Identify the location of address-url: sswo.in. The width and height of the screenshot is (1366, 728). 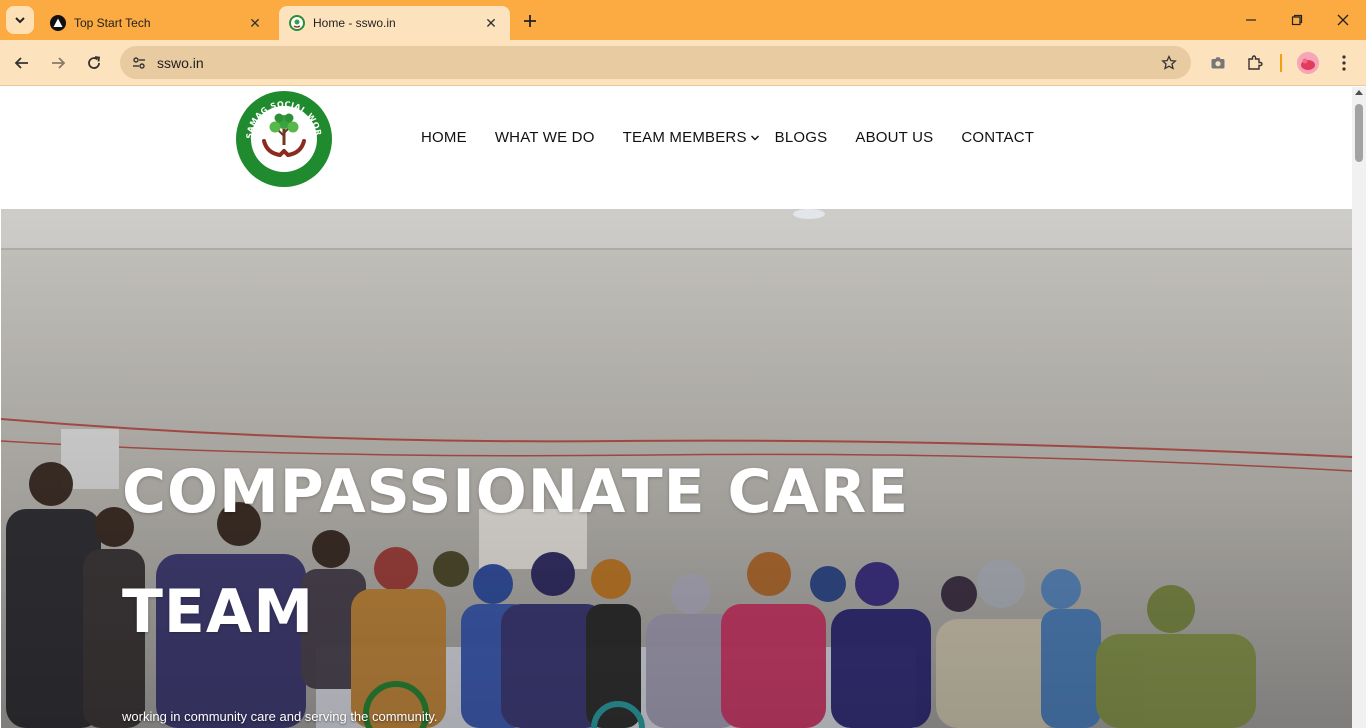
(180, 63).